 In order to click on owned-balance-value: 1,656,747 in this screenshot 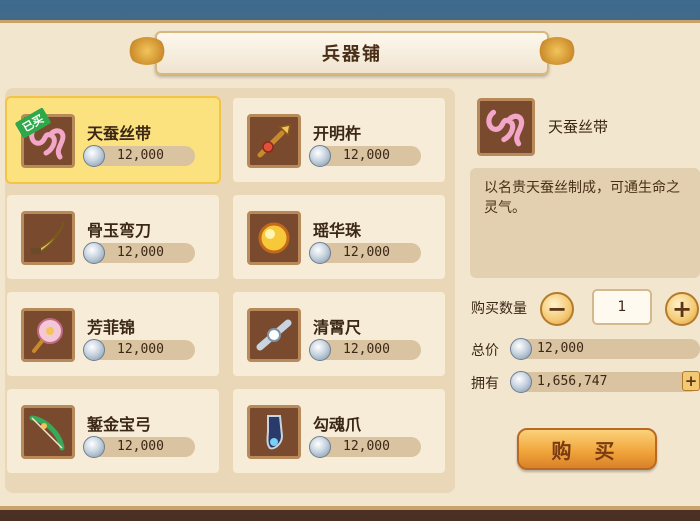, I will do `click(572, 381)`.